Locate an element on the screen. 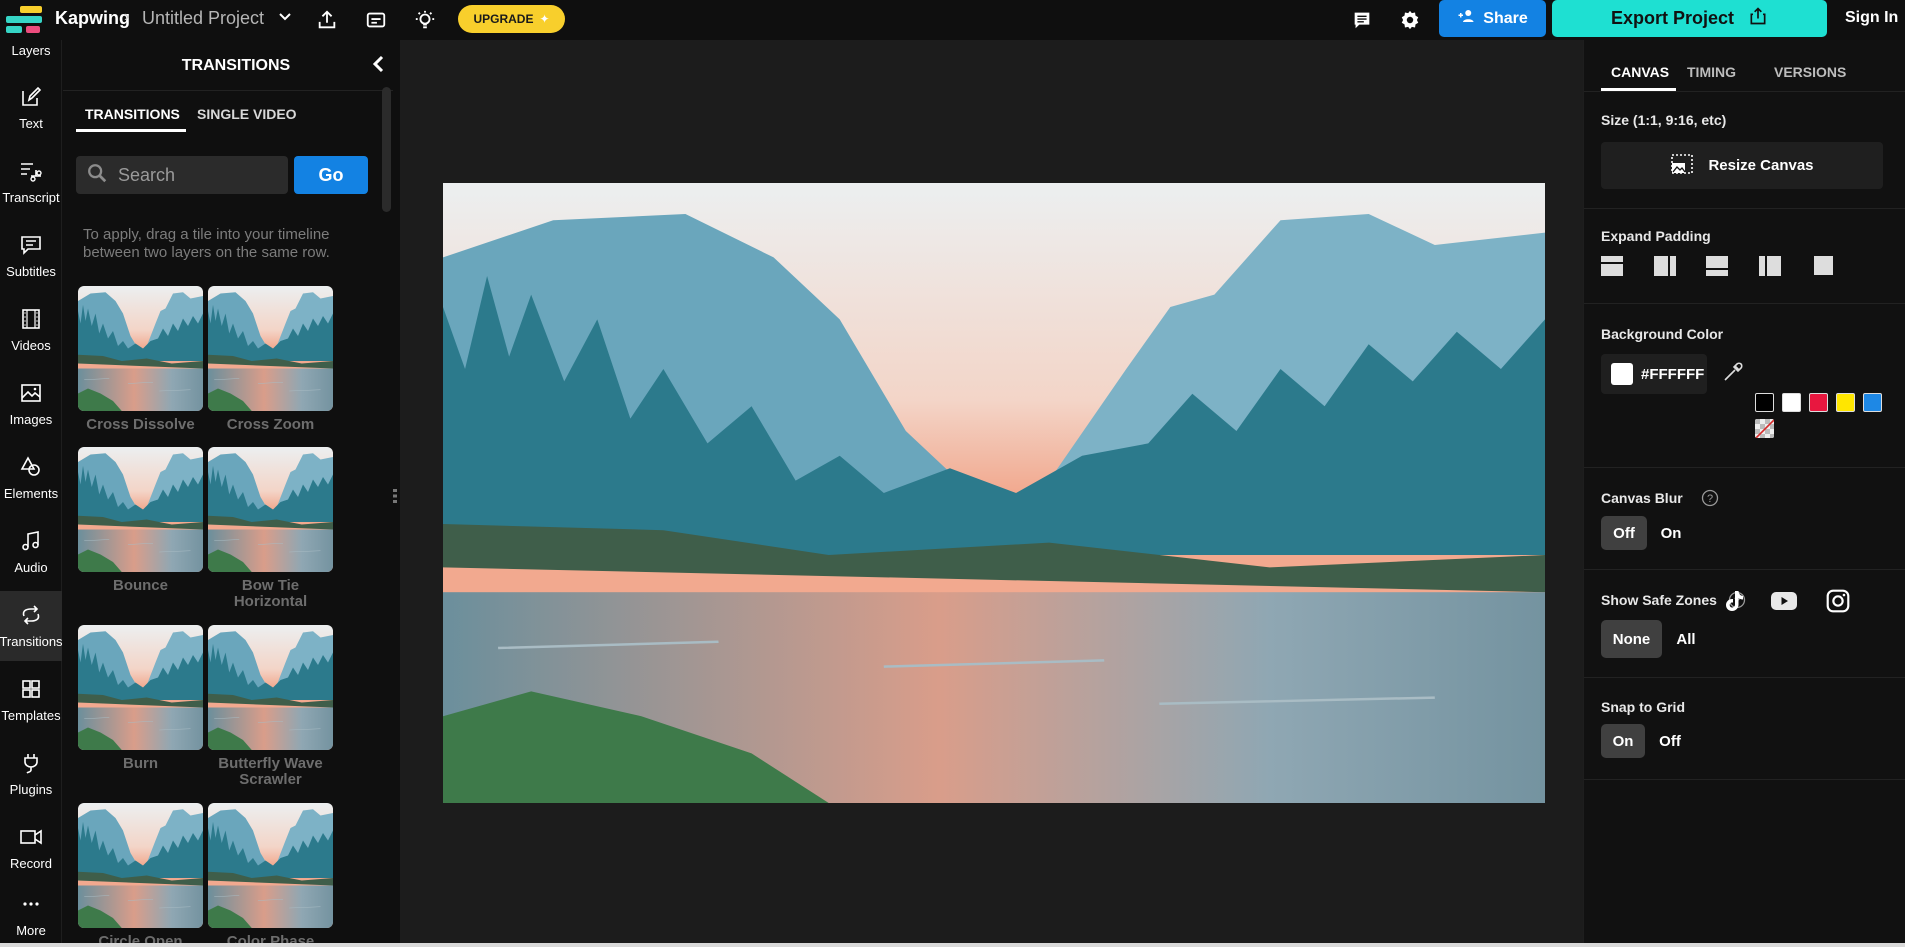  safe-zones-all-button: All is located at coordinates (1686, 639).